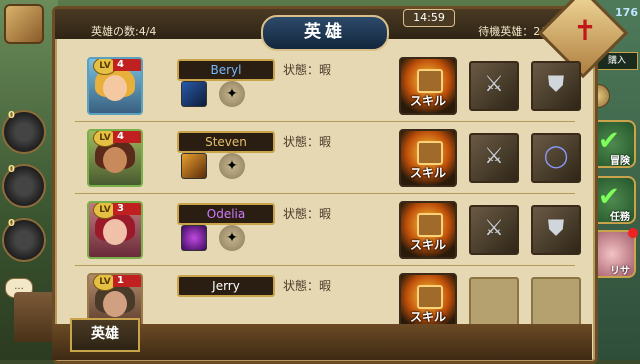 Image resolution: width=640 pixels, height=364 pixels. I want to click on hero-name: Odelia, so click(226, 214).